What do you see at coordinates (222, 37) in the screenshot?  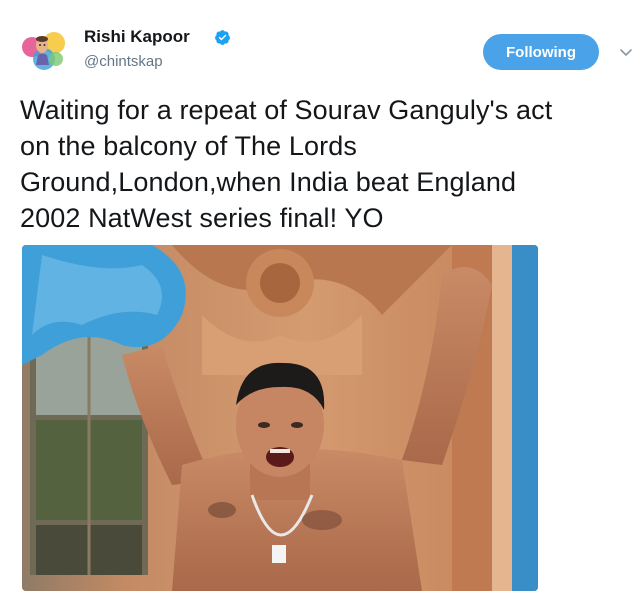 I see `verified-badge-icon` at bounding box center [222, 37].